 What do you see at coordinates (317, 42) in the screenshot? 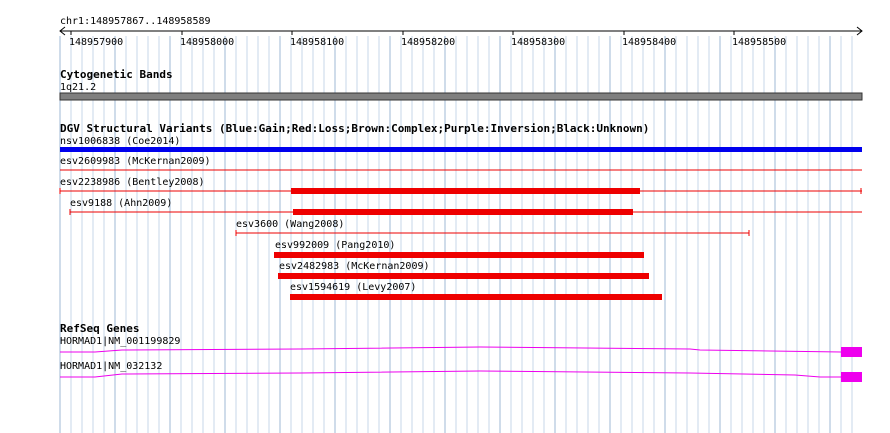
I see `ruler-tick-label: 148958100` at bounding box center [317, 42].